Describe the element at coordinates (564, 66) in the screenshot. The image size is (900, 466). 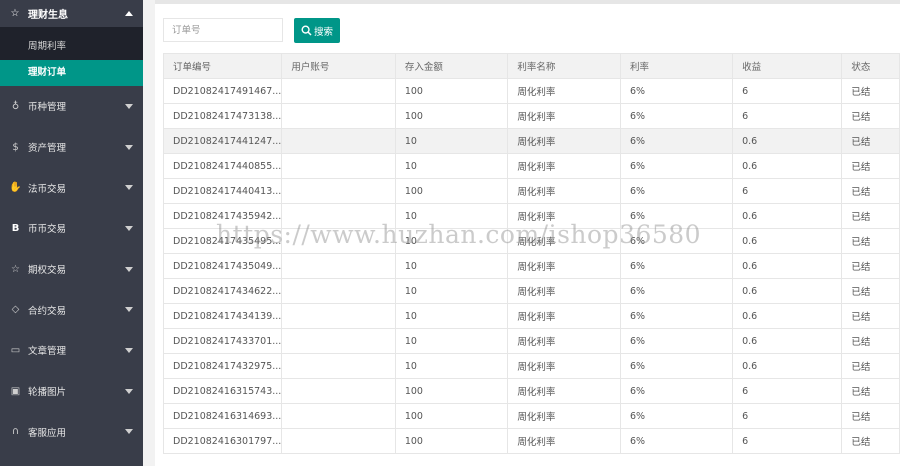
I see `column-header: 利率名称` at that location.